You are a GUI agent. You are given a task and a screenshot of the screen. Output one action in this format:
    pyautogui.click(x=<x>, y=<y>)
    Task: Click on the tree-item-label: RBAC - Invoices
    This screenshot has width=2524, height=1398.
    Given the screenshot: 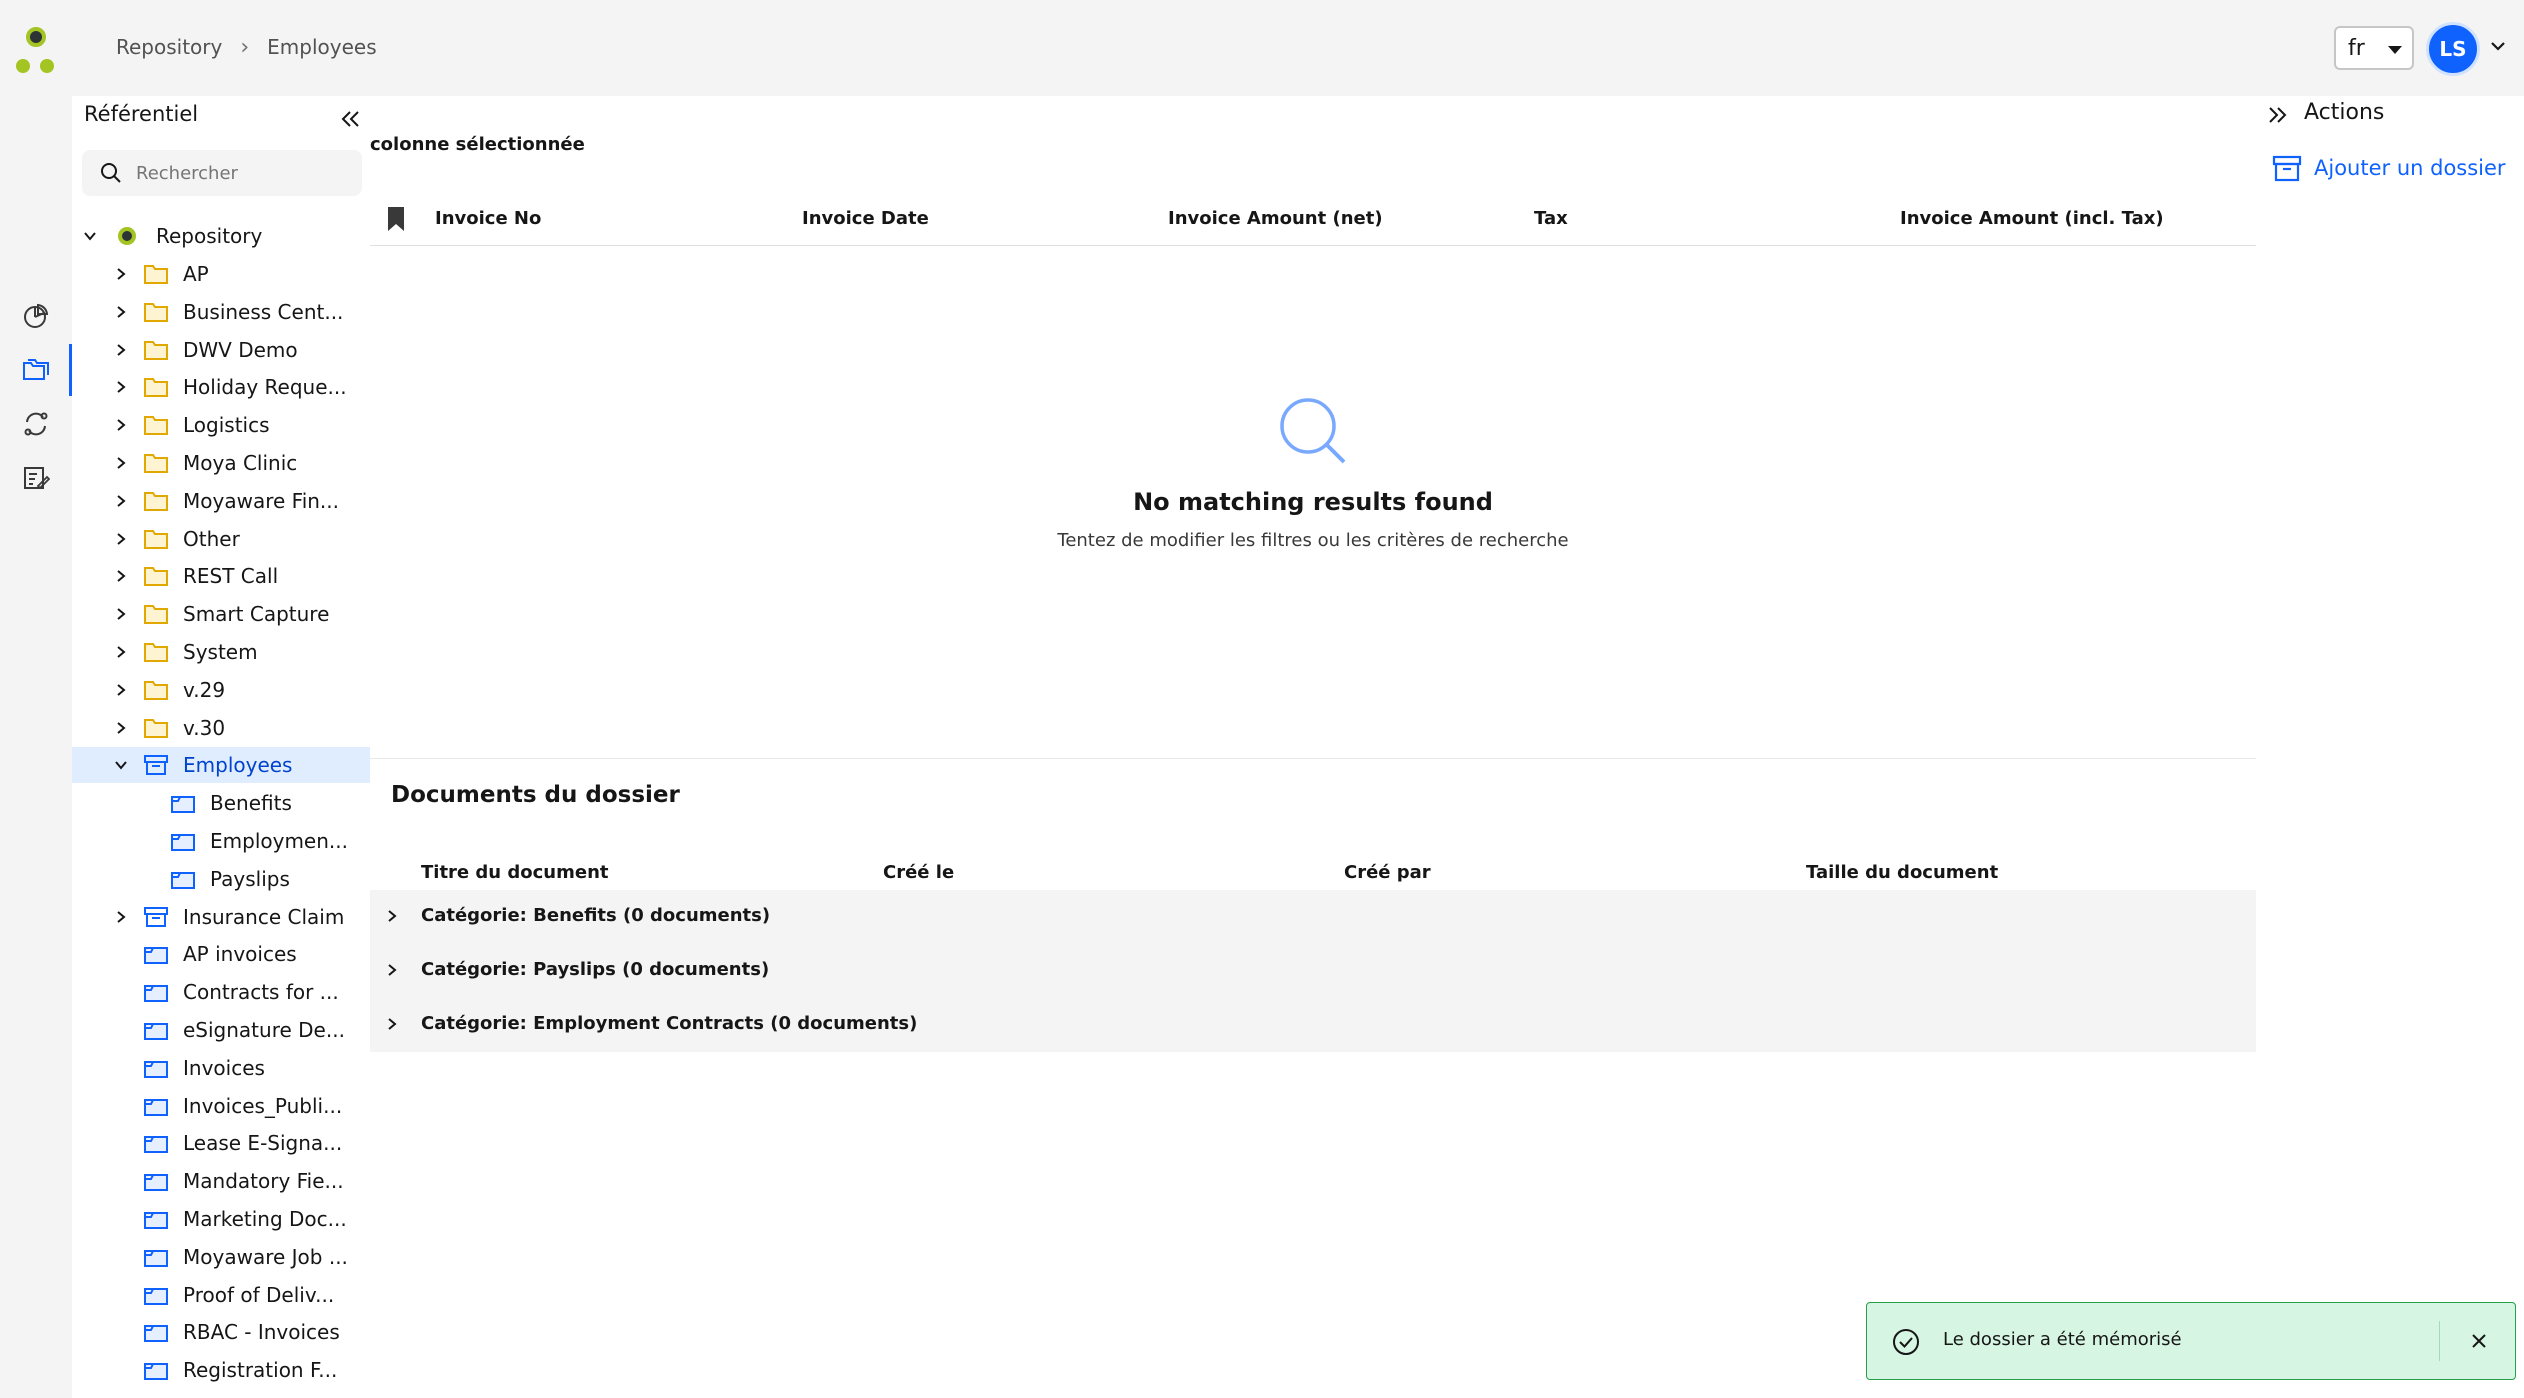 What is the action you would take?
    pyautogui.click(x=261, y=1332)
    